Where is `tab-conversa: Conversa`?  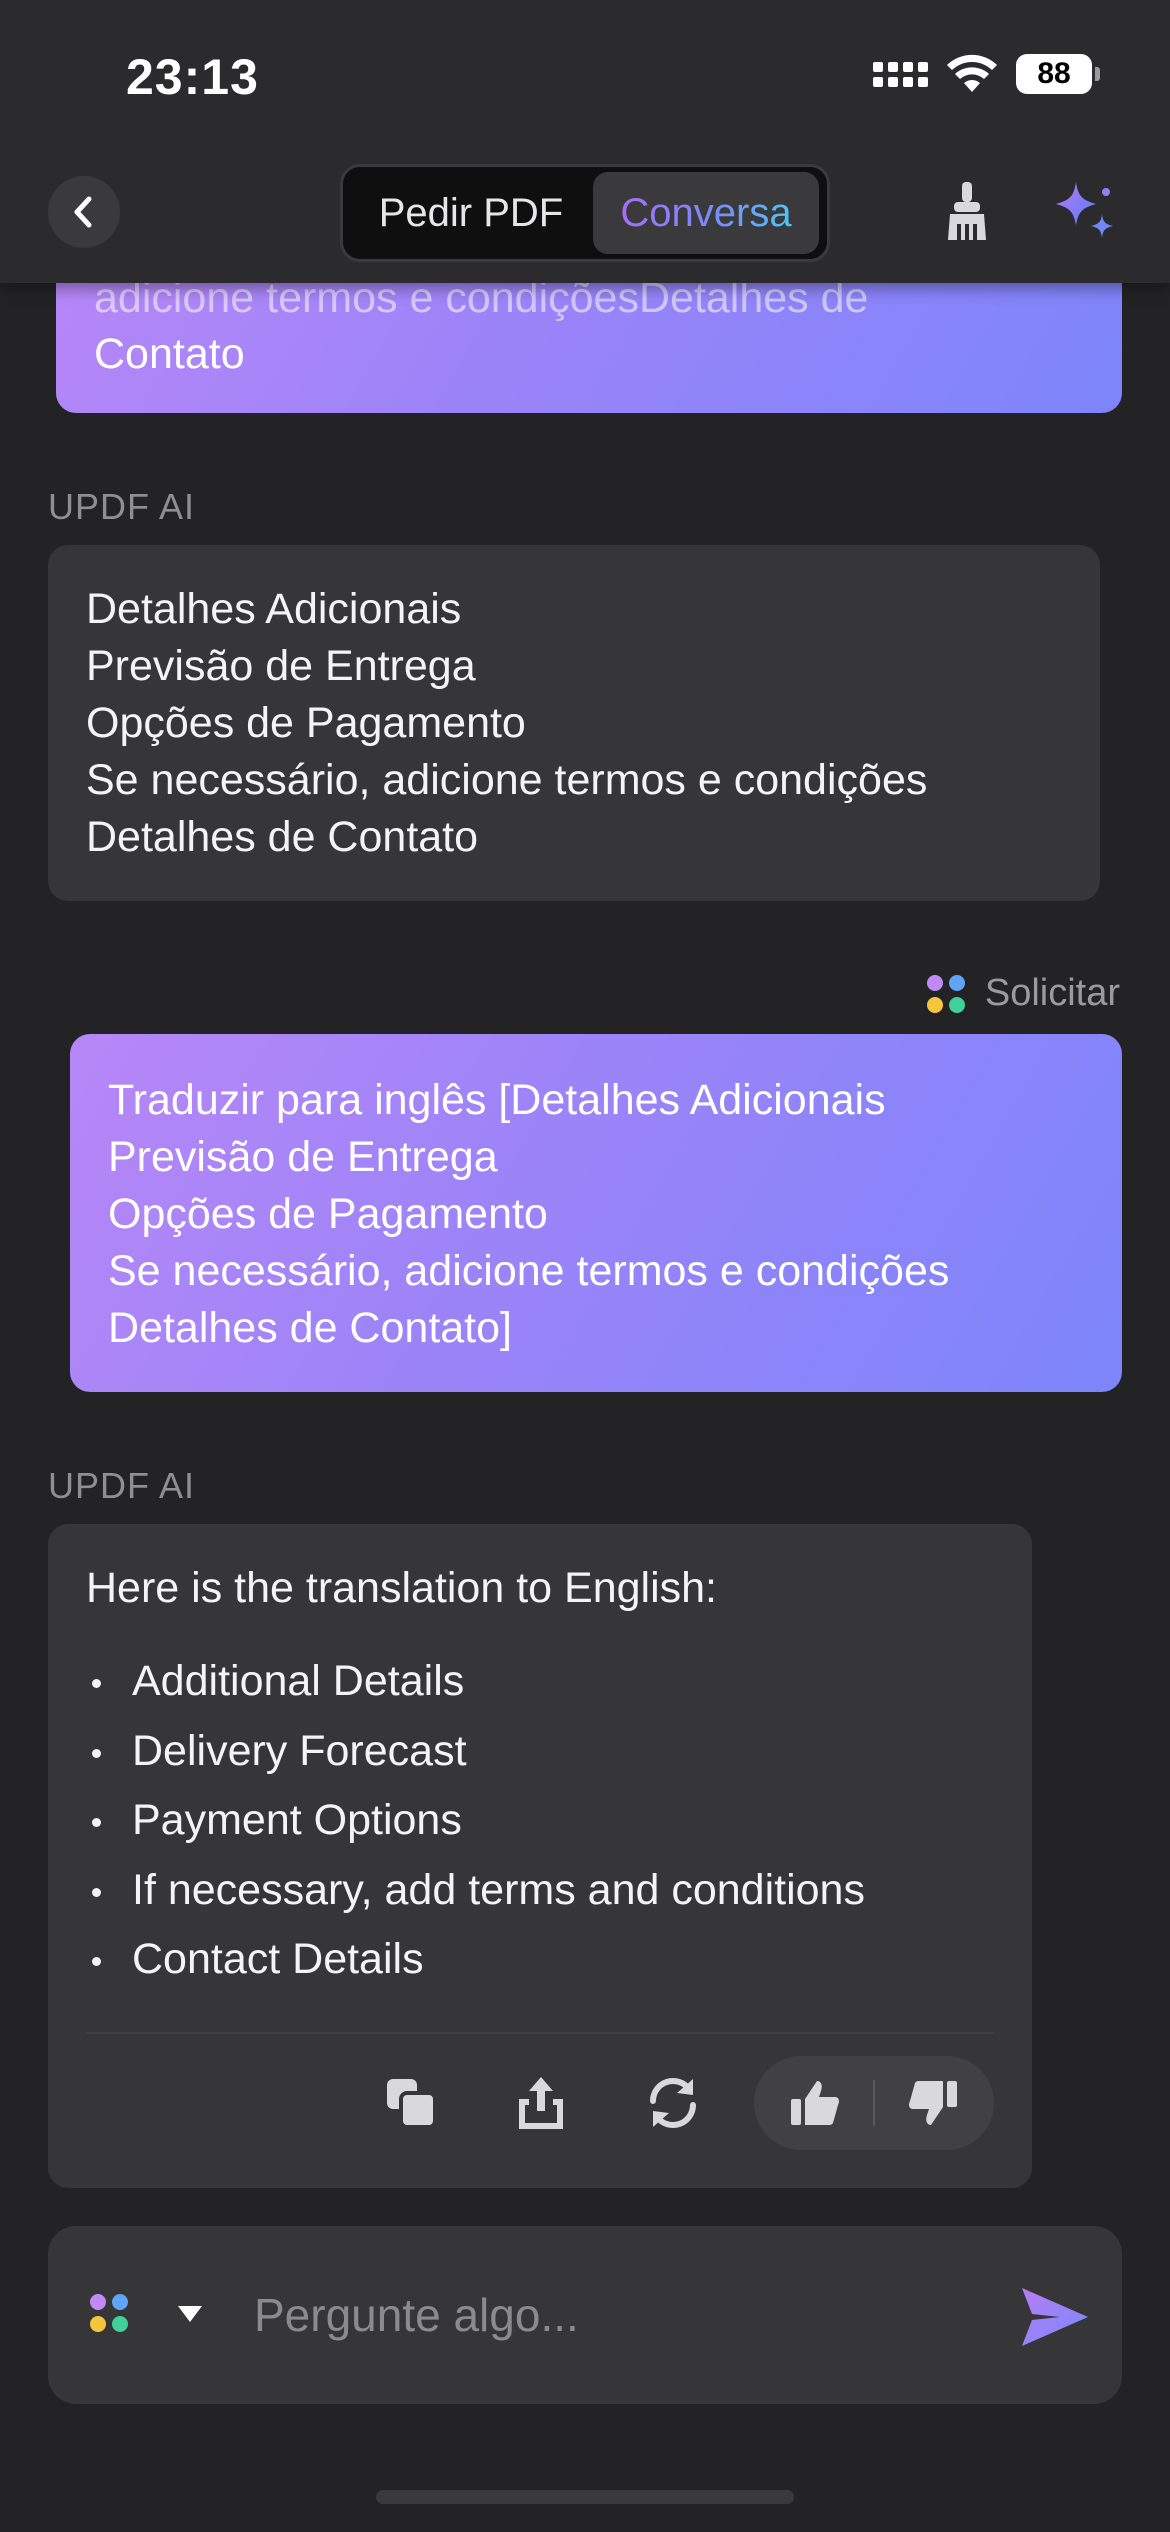 tab-conversa: Conversa is located at coordinates (706, 213).